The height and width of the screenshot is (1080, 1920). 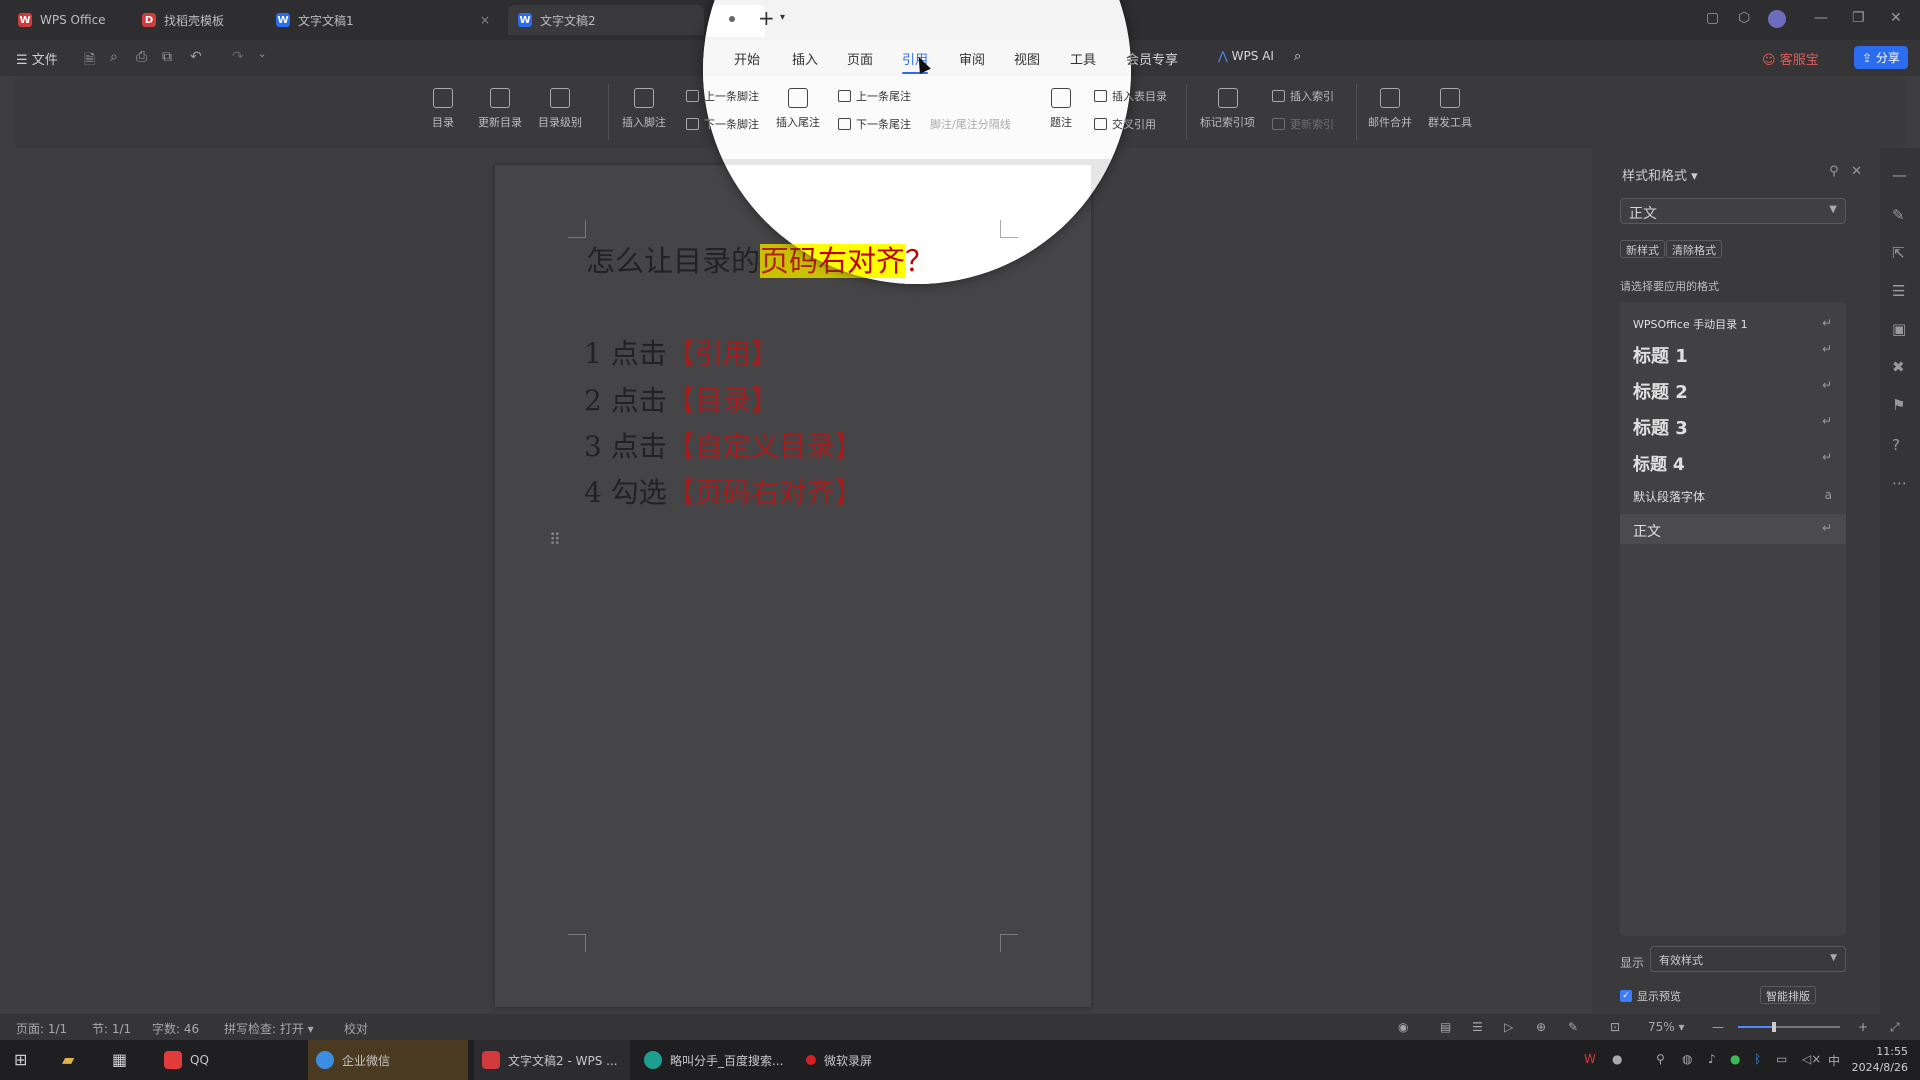 I want to click on image-edit-icon: ▣, so click(x=1899, y=329).